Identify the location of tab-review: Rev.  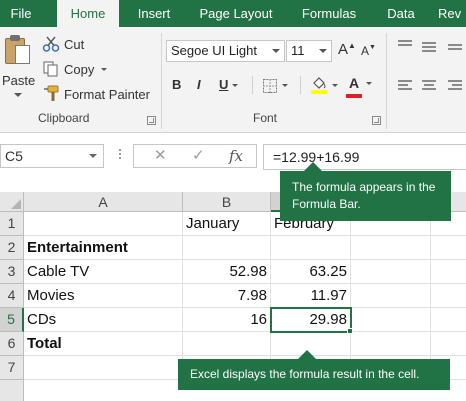
(452, 13).